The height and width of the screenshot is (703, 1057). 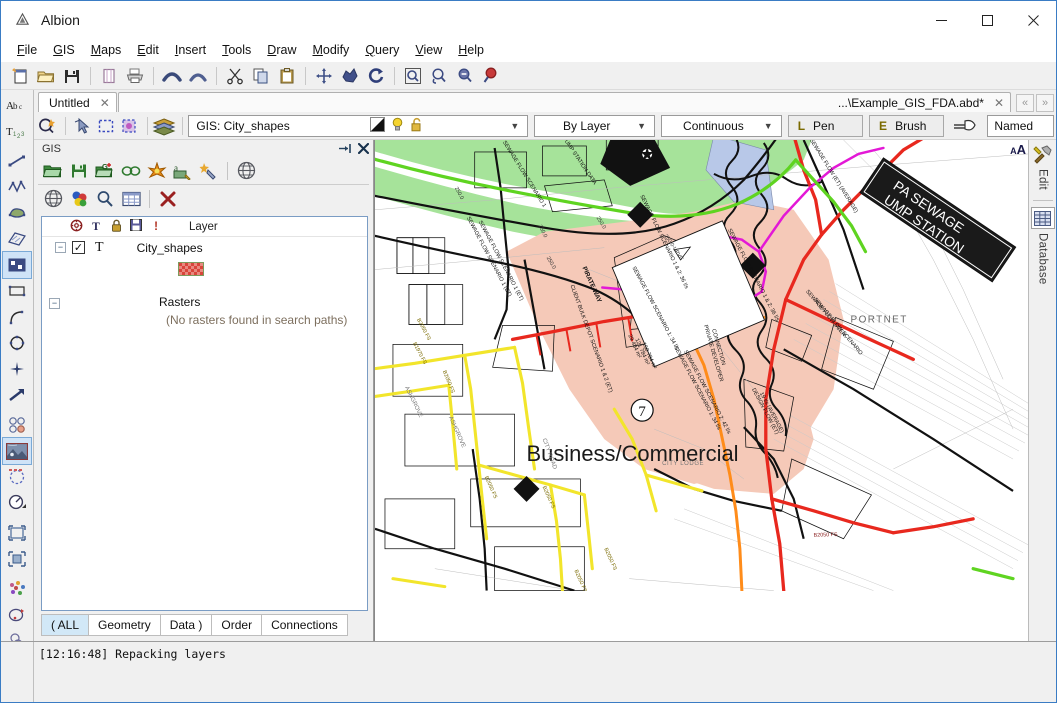 What do you see at coordinates (78, 247) in the screenshot?
I see `layer-visible-checkbox: ✓` at bounding box center [78, 247].